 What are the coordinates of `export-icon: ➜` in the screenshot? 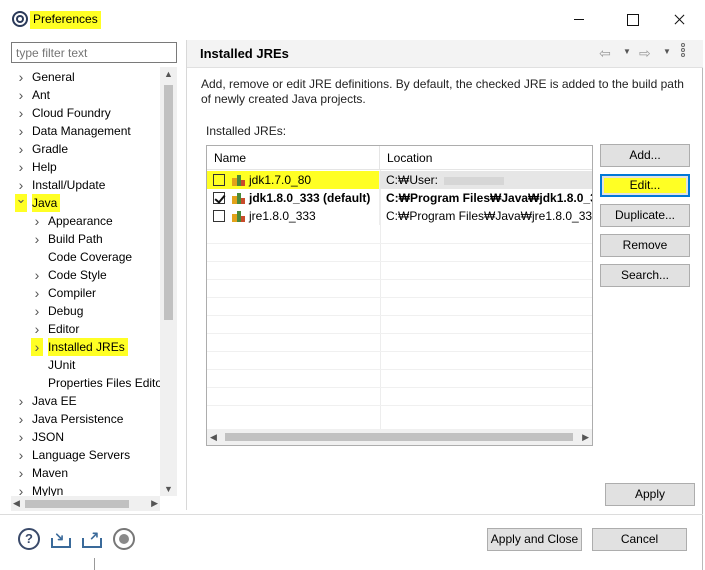 It's located at (92, 538).